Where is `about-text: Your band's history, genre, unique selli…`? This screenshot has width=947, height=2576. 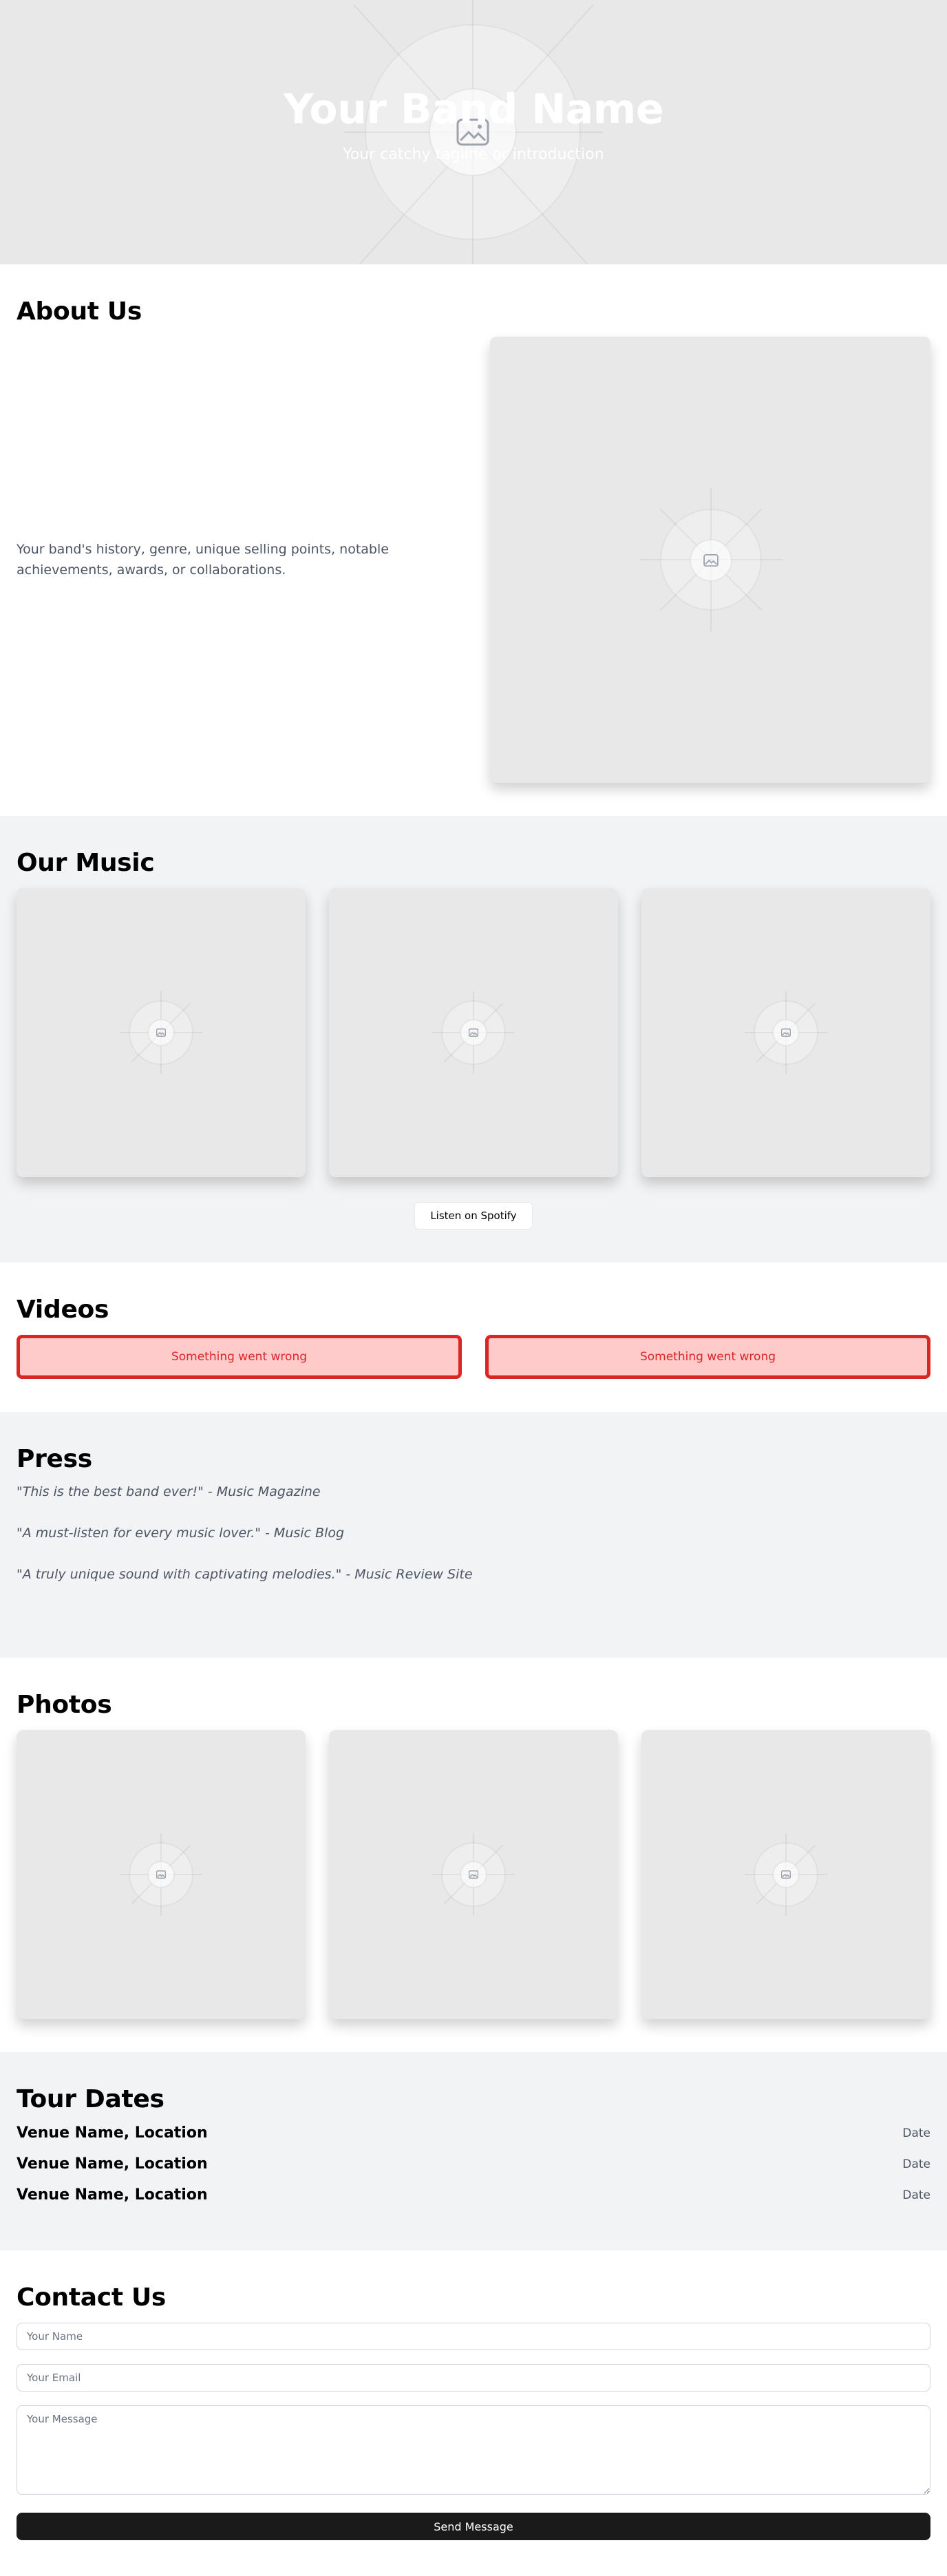
about-text: Your band's history, genre, unique selli… is located at coordinates (203, 560).